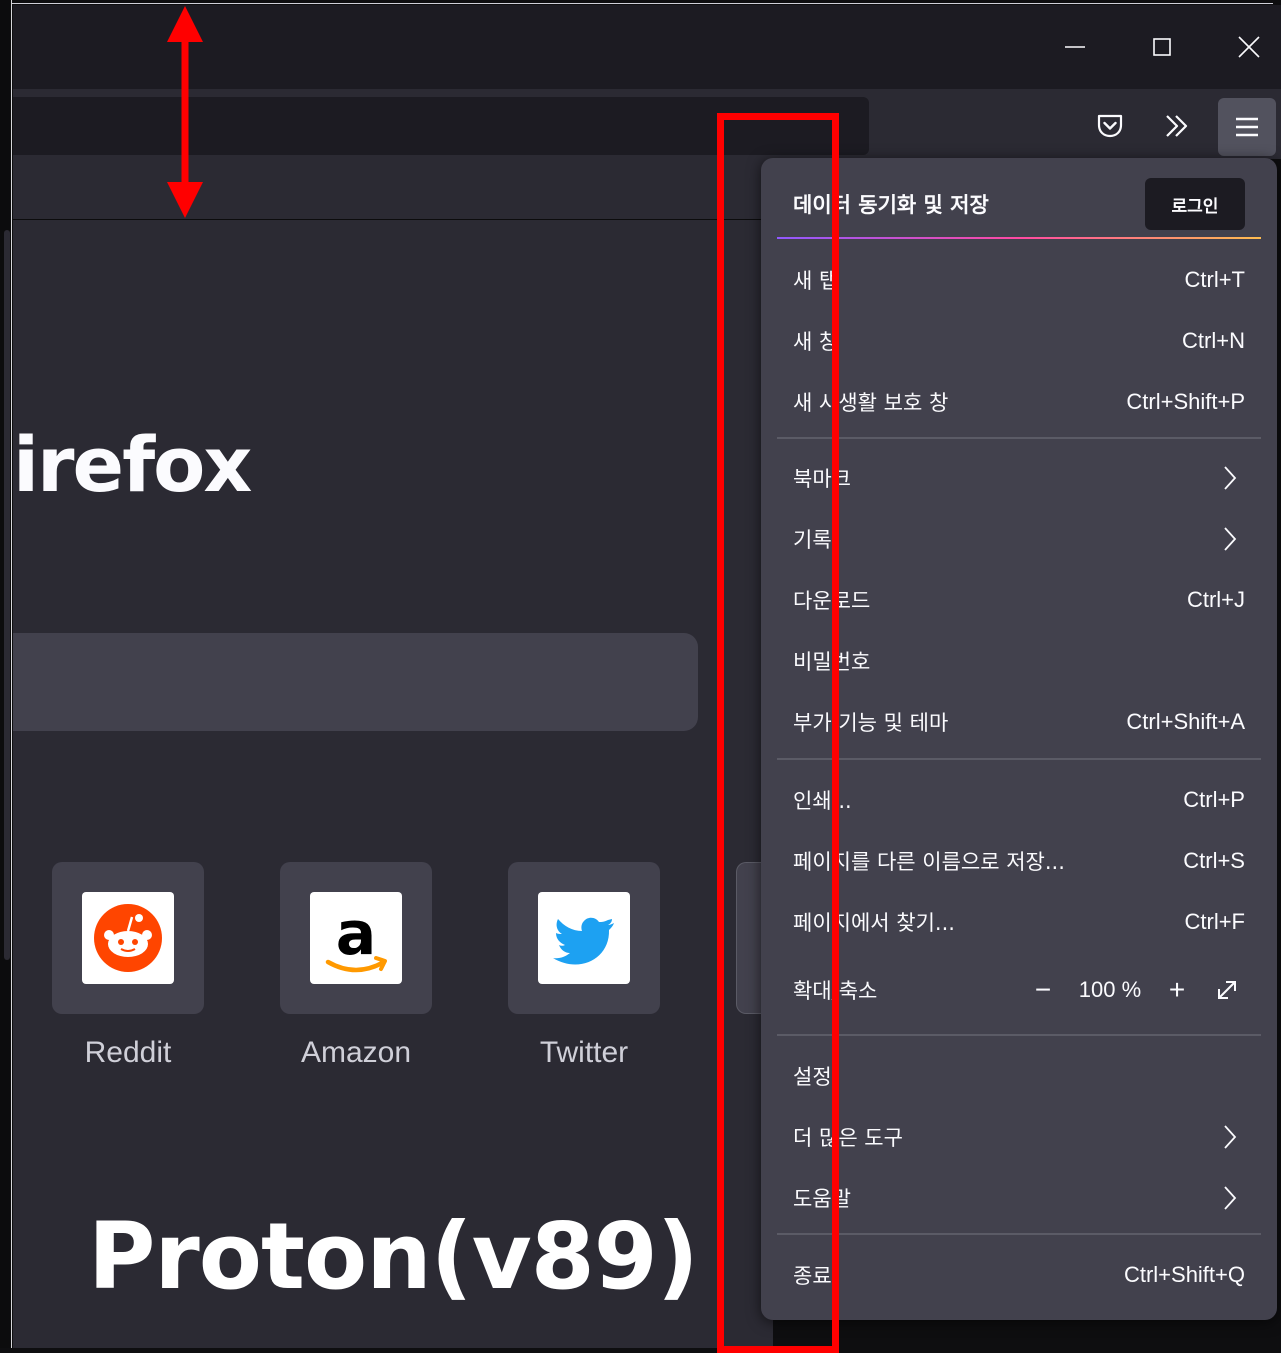 Image resolution: width=1281 pixels, height=1353 pixels. What do you see at coordinates (355, 682) in the screenshot?
I see `newtab-search-box` at bounding box center [355, 682].